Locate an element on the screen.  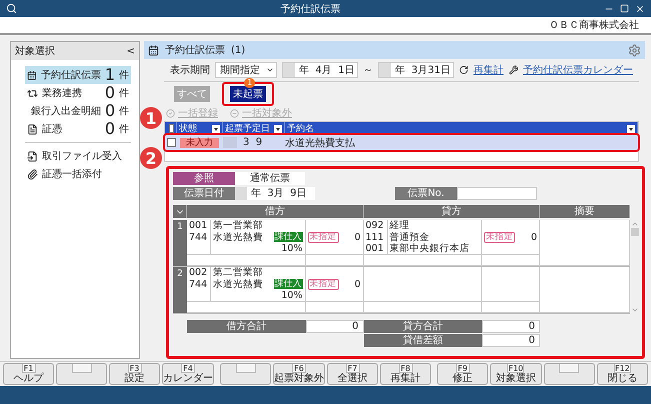
department-text: 第一営業部 is located at coordinates (238, 226).